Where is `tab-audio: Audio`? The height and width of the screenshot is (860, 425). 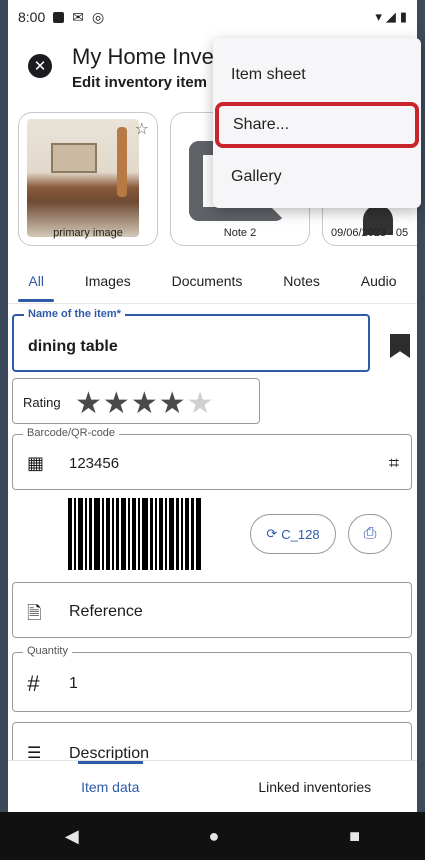 tab-audio: Audio is located at coordinates (379, 281).